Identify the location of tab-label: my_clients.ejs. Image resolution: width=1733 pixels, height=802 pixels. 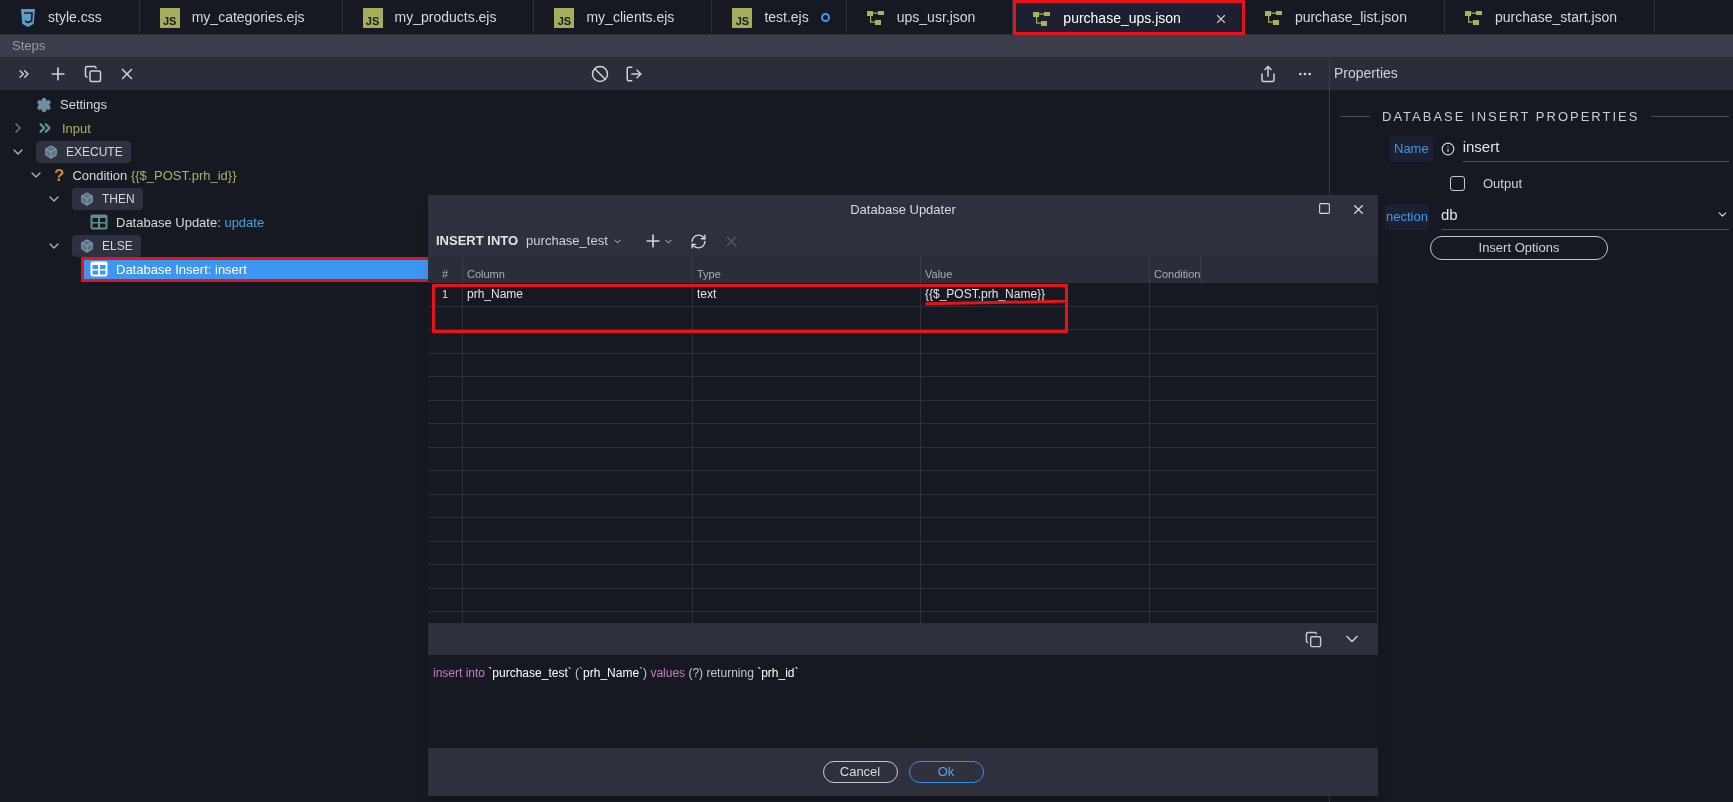
(630, 17).